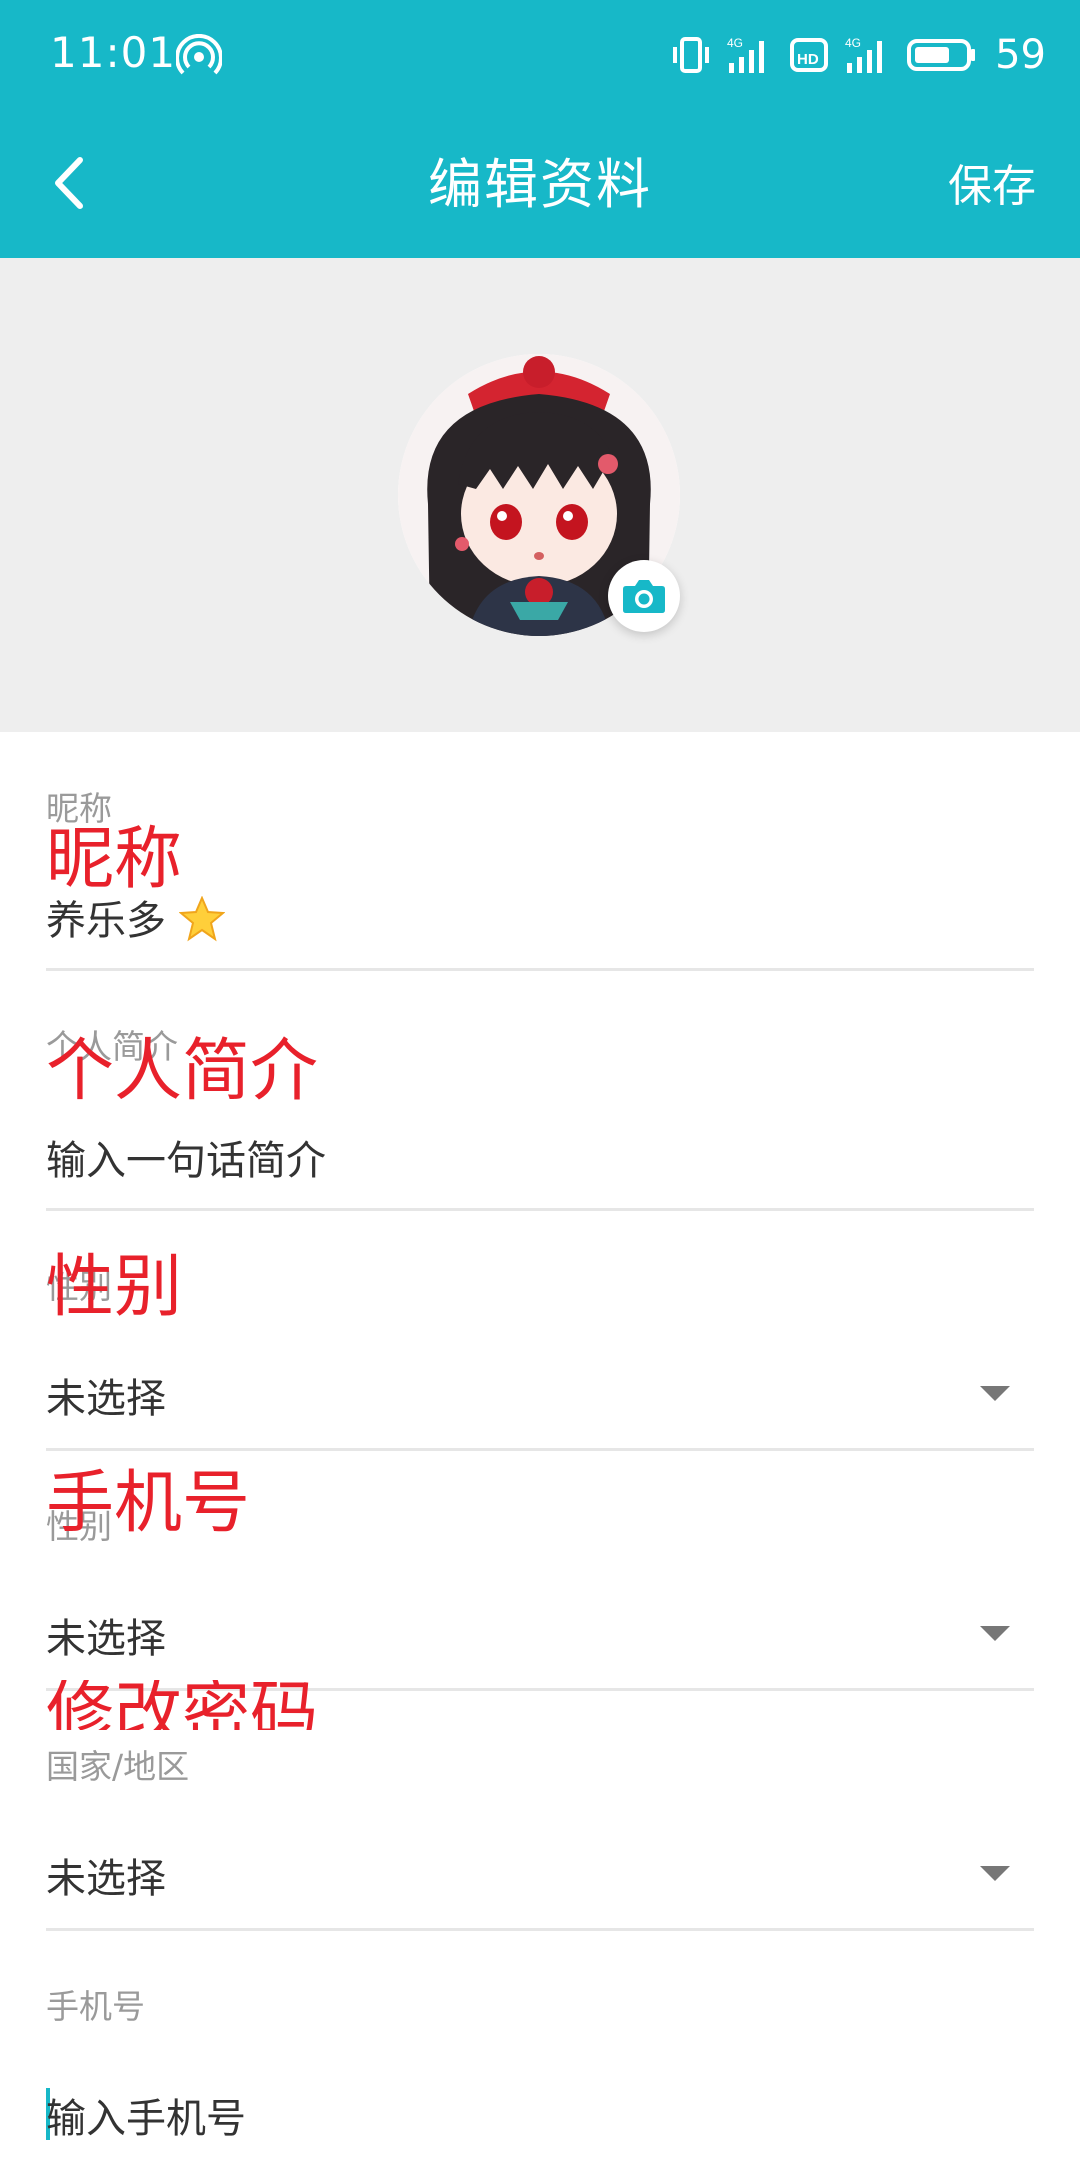  I want to click on battery-icon, so click(941, 55).